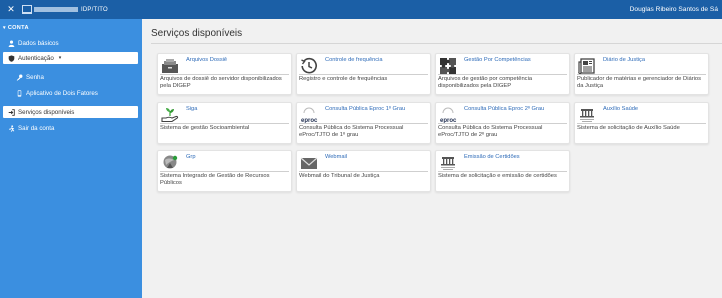  What do you see at coordinates (38, 43) in the screenshot?
I see `sidebar-item-label: Dados básicos` at bounding box center [38, 43].